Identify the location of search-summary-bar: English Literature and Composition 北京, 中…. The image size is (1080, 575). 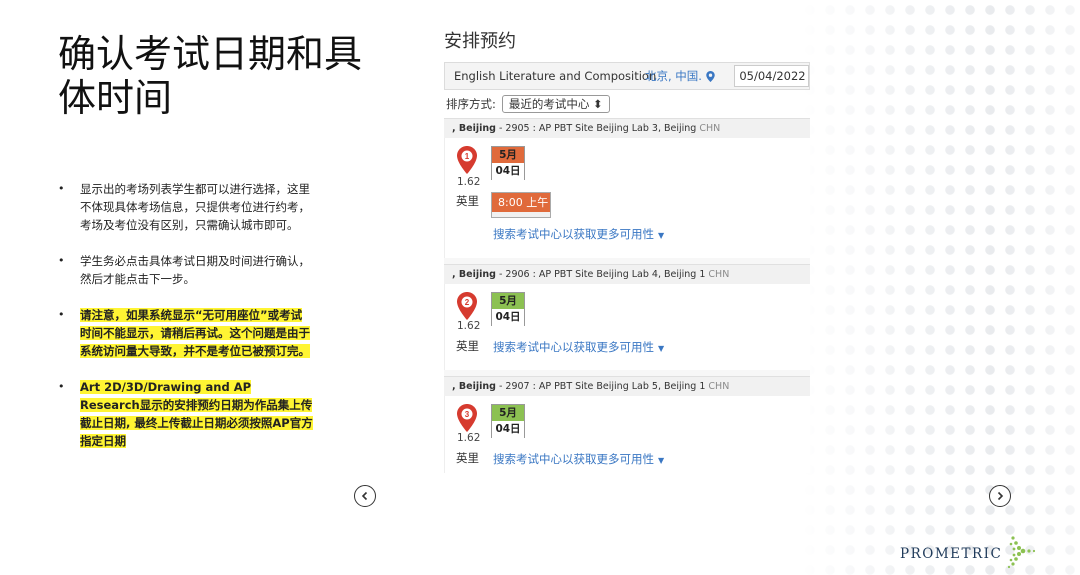
(627, 76).